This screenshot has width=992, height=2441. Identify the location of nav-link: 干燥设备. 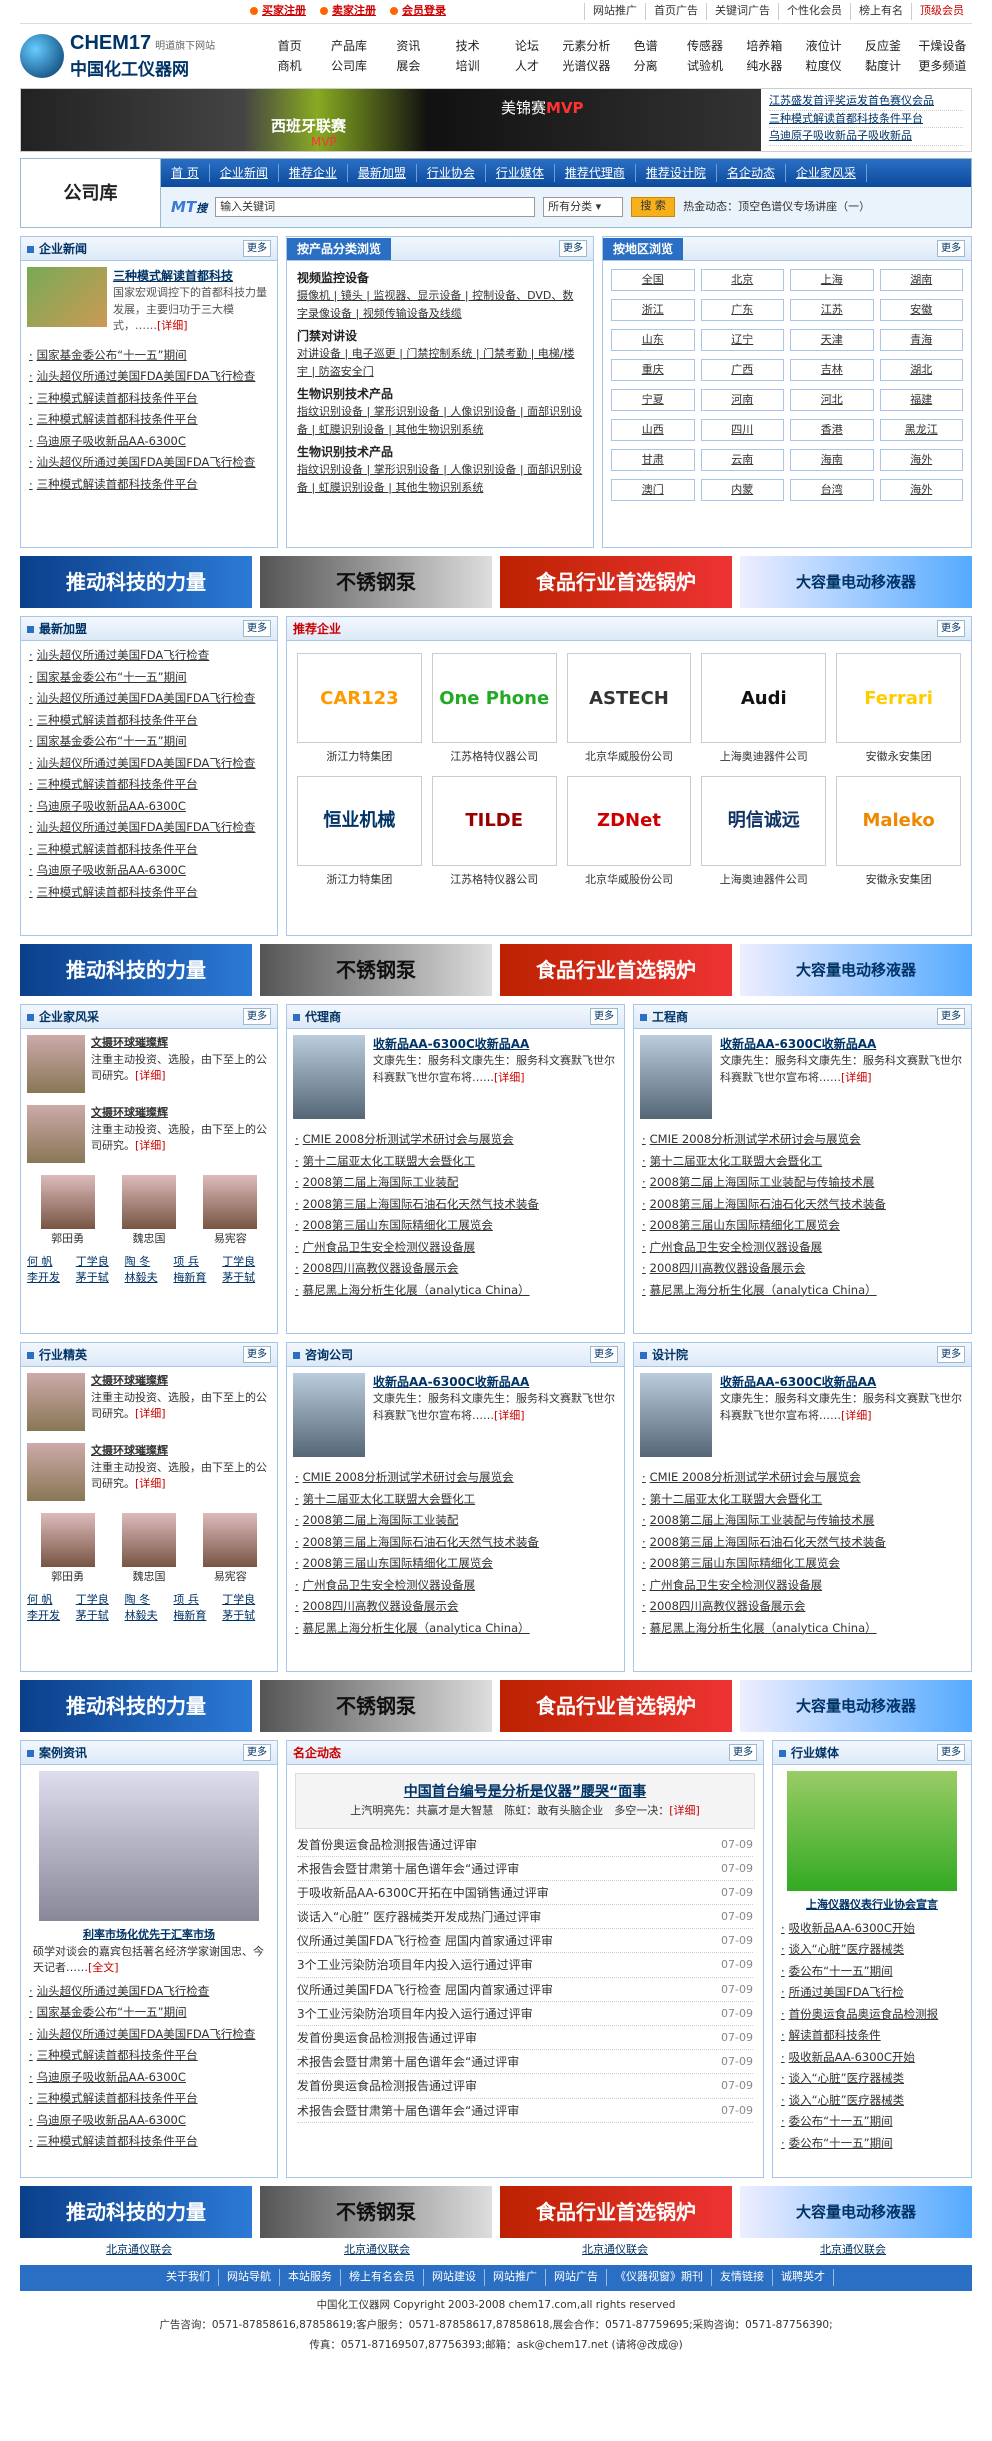
(942, 46).